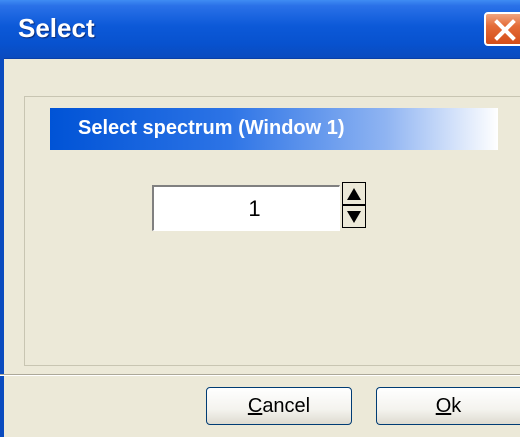 The width and height of the screenshot is (520, 437). I want to click on window-title: Select, so click(56, 28).